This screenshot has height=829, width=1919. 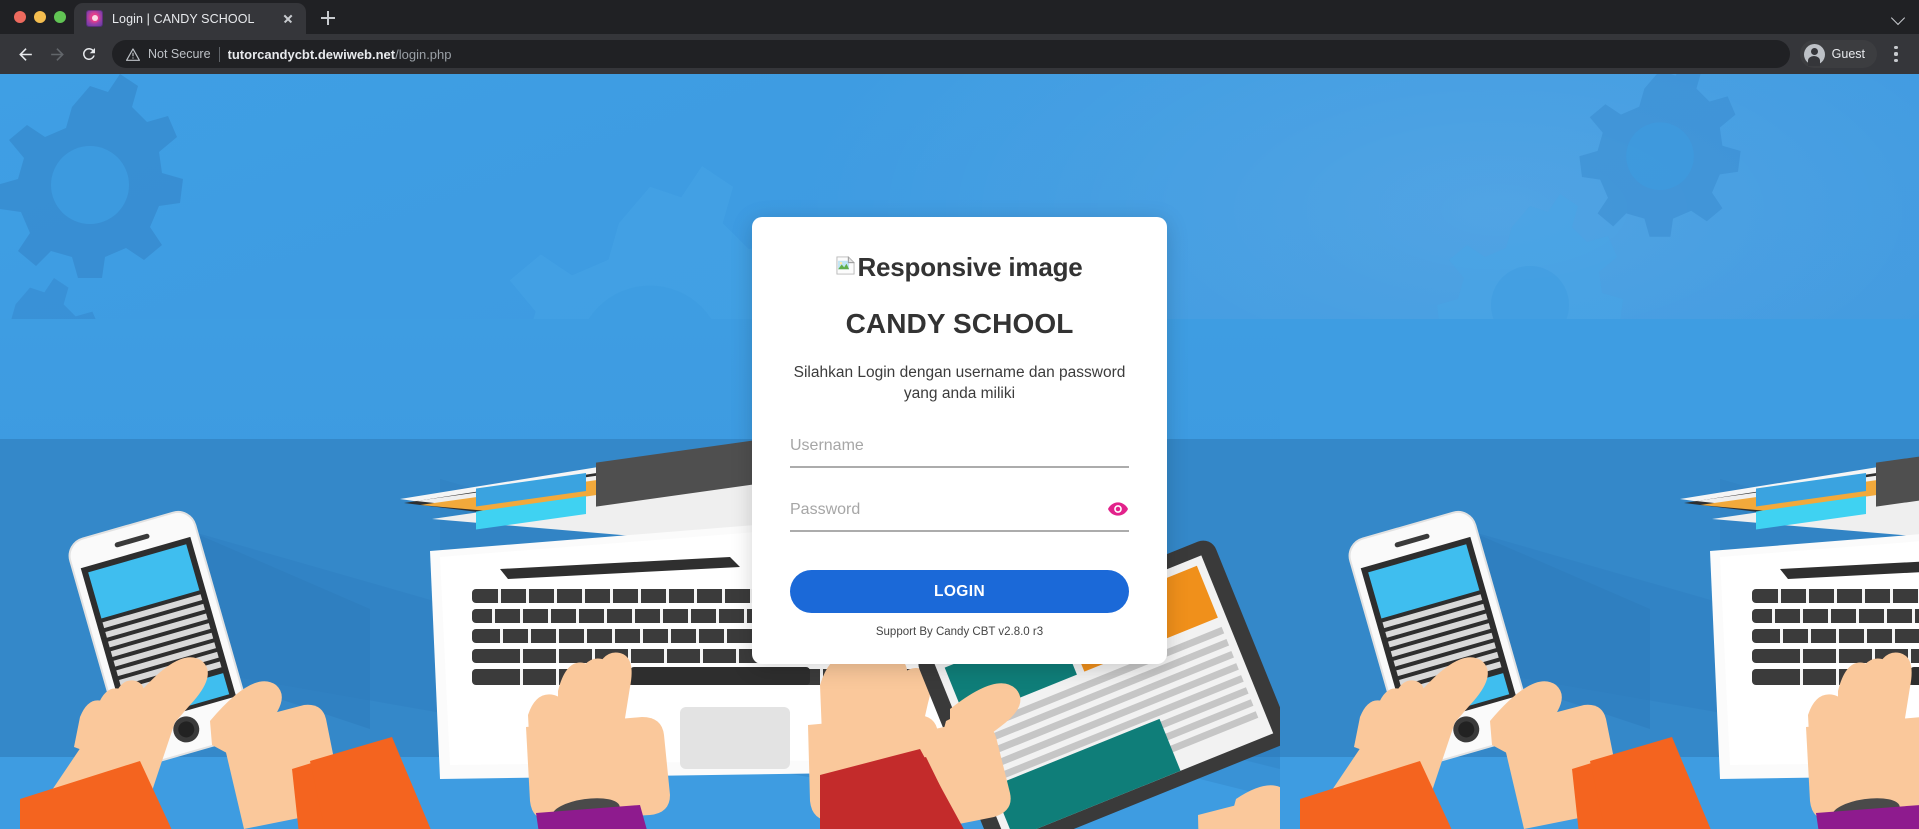 What do you see at coordinates (1118, 509) in the screenshot?
I see `eye-icon` at bounding box center [1118, 509].